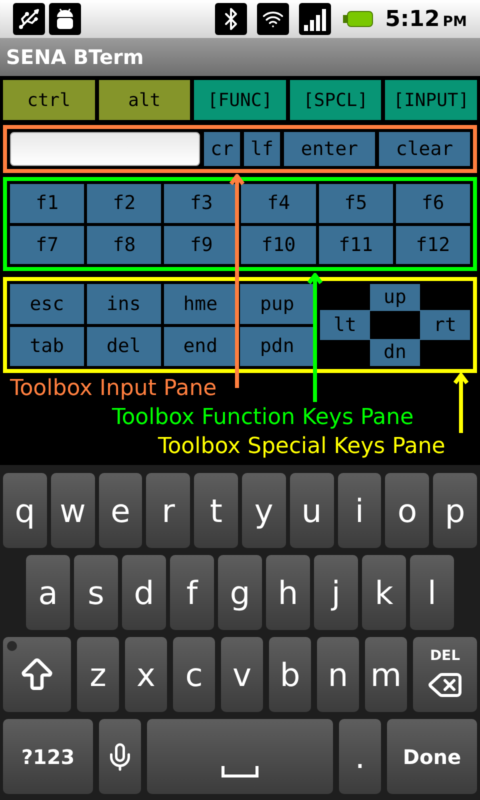 The image size is (480, 800). What do you see at coordinates (12, 646) in the screenshot?
I see `indicator-light-icon` at bounding box center [12, 646].